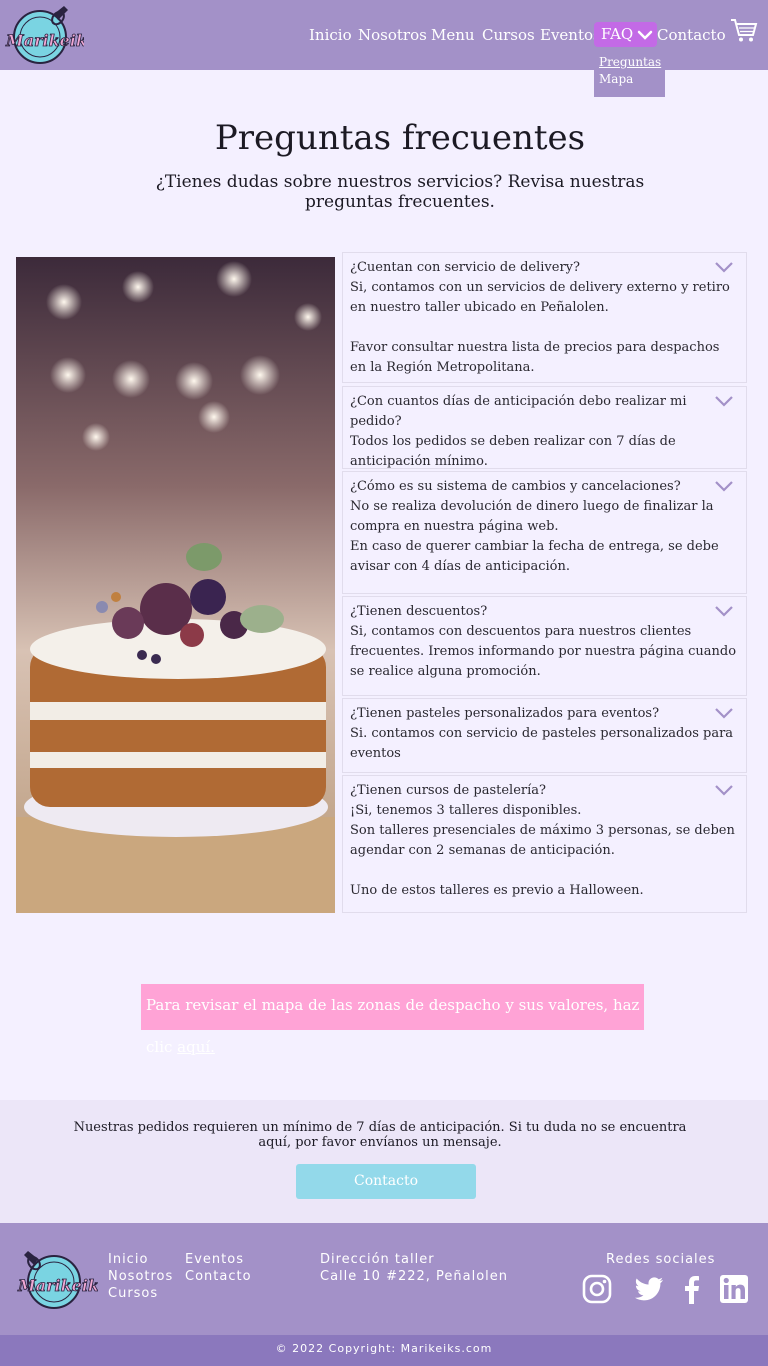 The image size is (768, 1366). What do you see at coordinates (692, 1289) in the screenshot?
I see `facebook-icon` at bounding box center [692, 1289].